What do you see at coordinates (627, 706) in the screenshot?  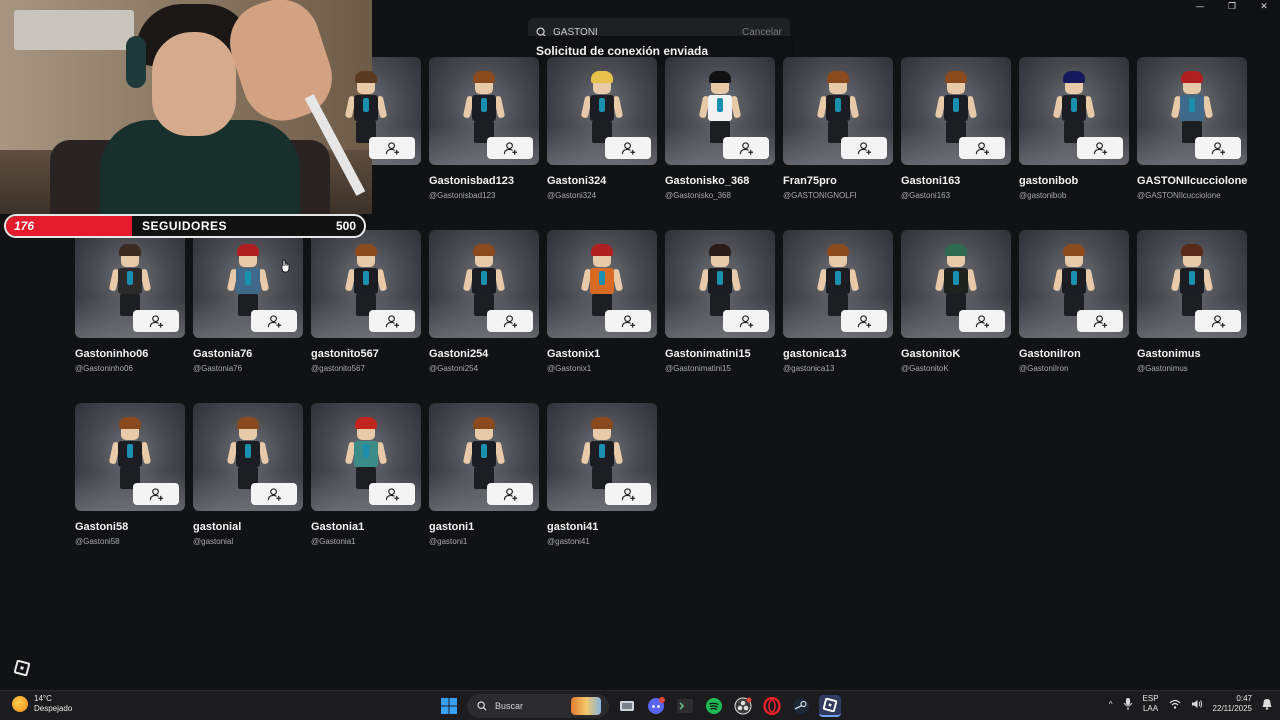 I see `task-view-icon` at bounding box center [627, 706].